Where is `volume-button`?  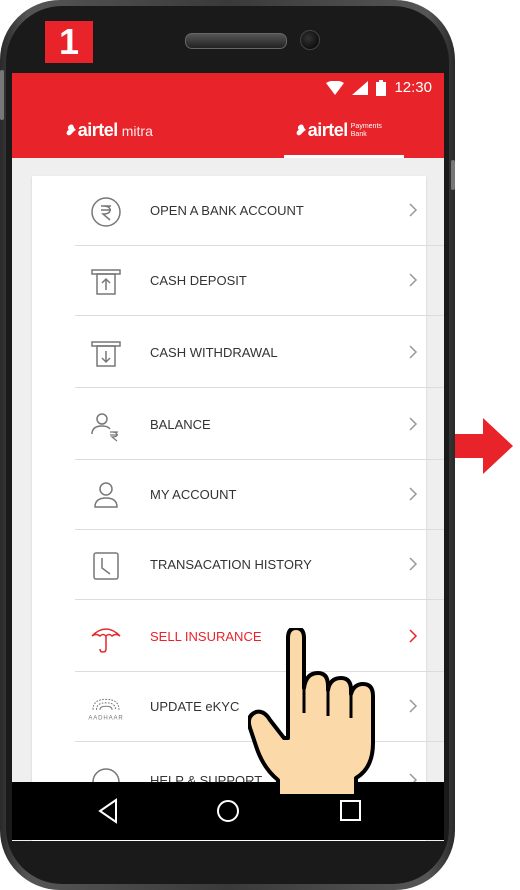 volume-button is located at coordinates (2, 95).